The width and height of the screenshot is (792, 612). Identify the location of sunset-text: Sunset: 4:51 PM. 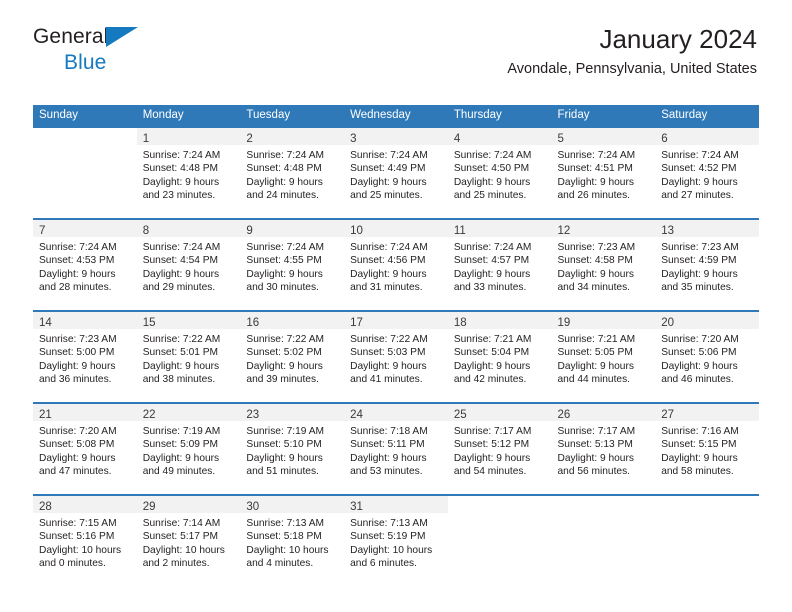
(595, 169).